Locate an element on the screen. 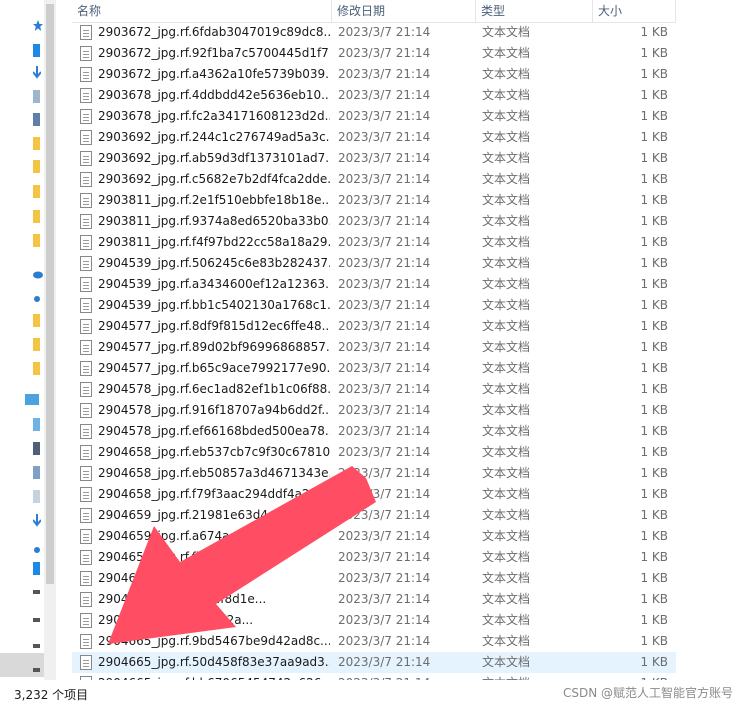 This screenshot has height=707, width=743. column-size-header: 大小 is located at coordinates (634, 11).